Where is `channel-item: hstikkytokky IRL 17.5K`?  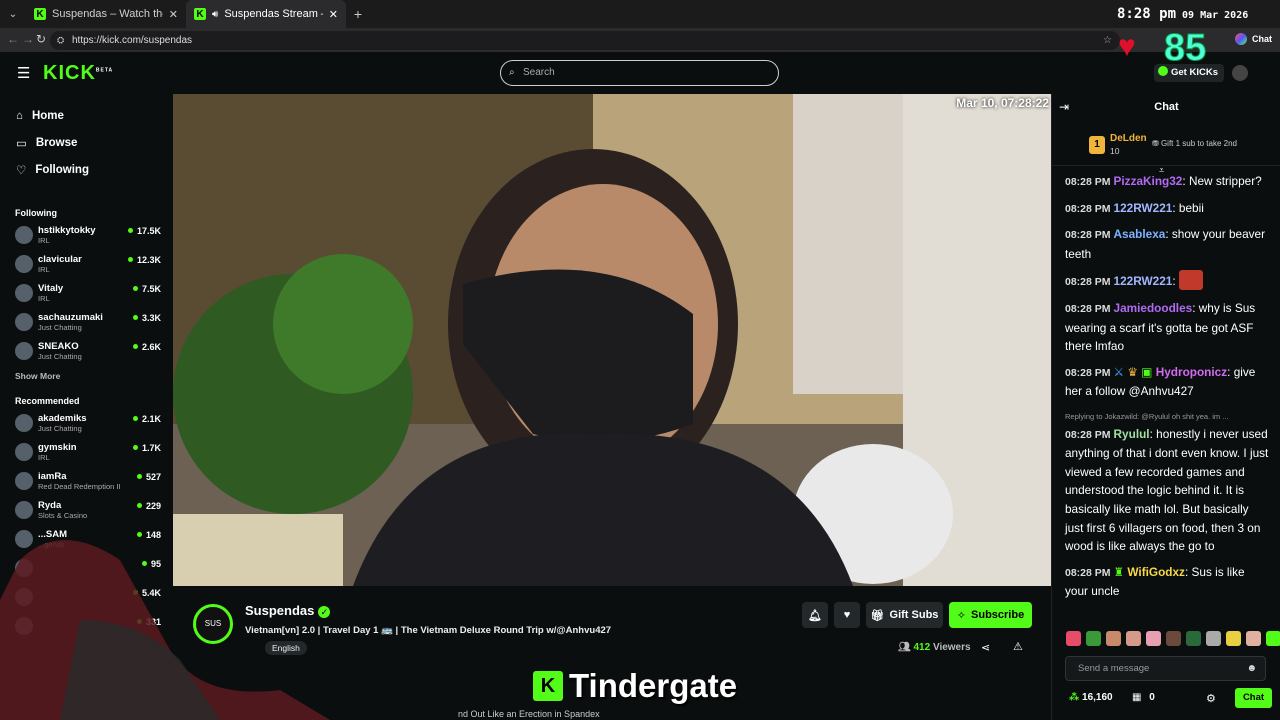
channel-item: hstikkytokky IRL 17.5K is located at coordinates (86, 235).